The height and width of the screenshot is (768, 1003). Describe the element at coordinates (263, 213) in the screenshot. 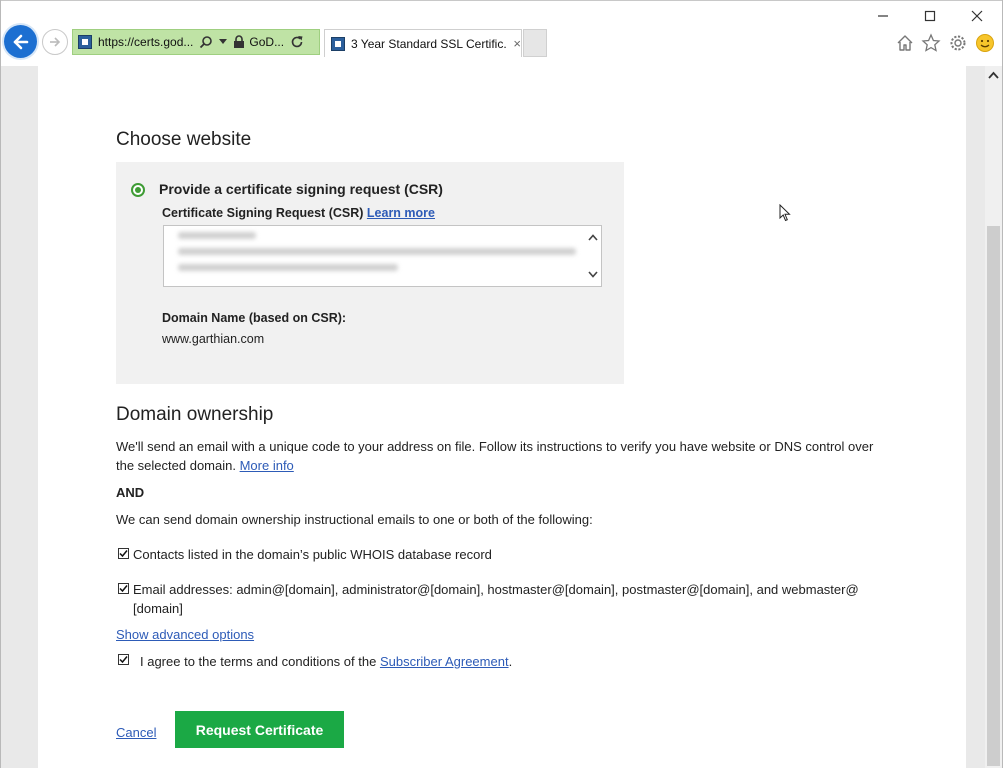

I see `csr-field-label-text: Certificate Signing Request (CSR)` at that location.